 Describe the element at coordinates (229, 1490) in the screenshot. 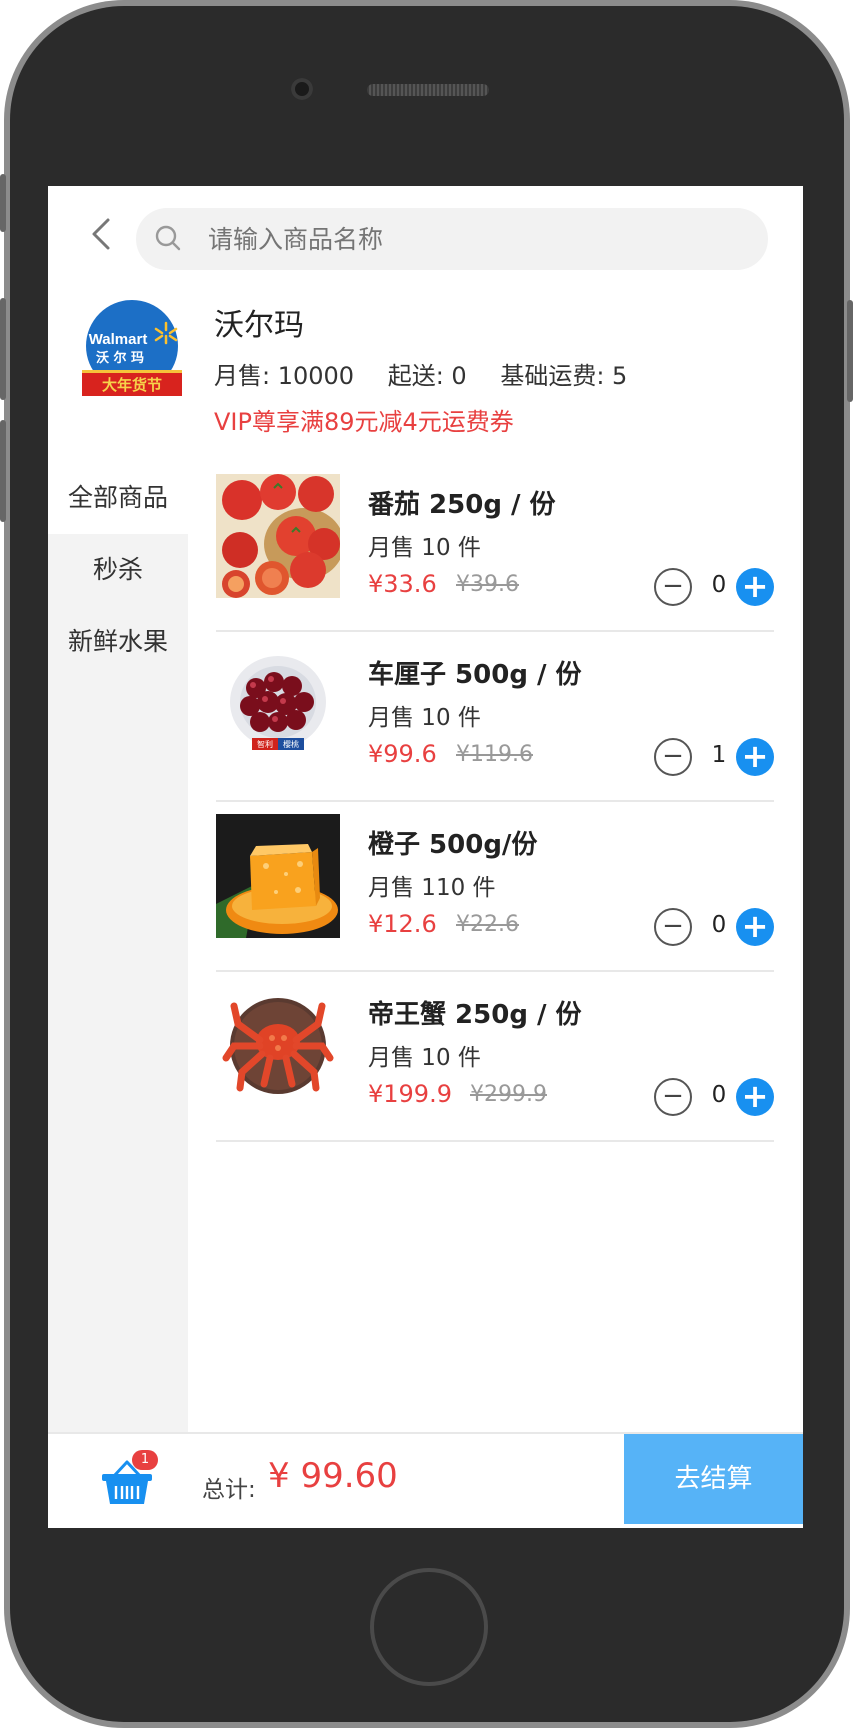

I see `total-label: 总计:` at that location.